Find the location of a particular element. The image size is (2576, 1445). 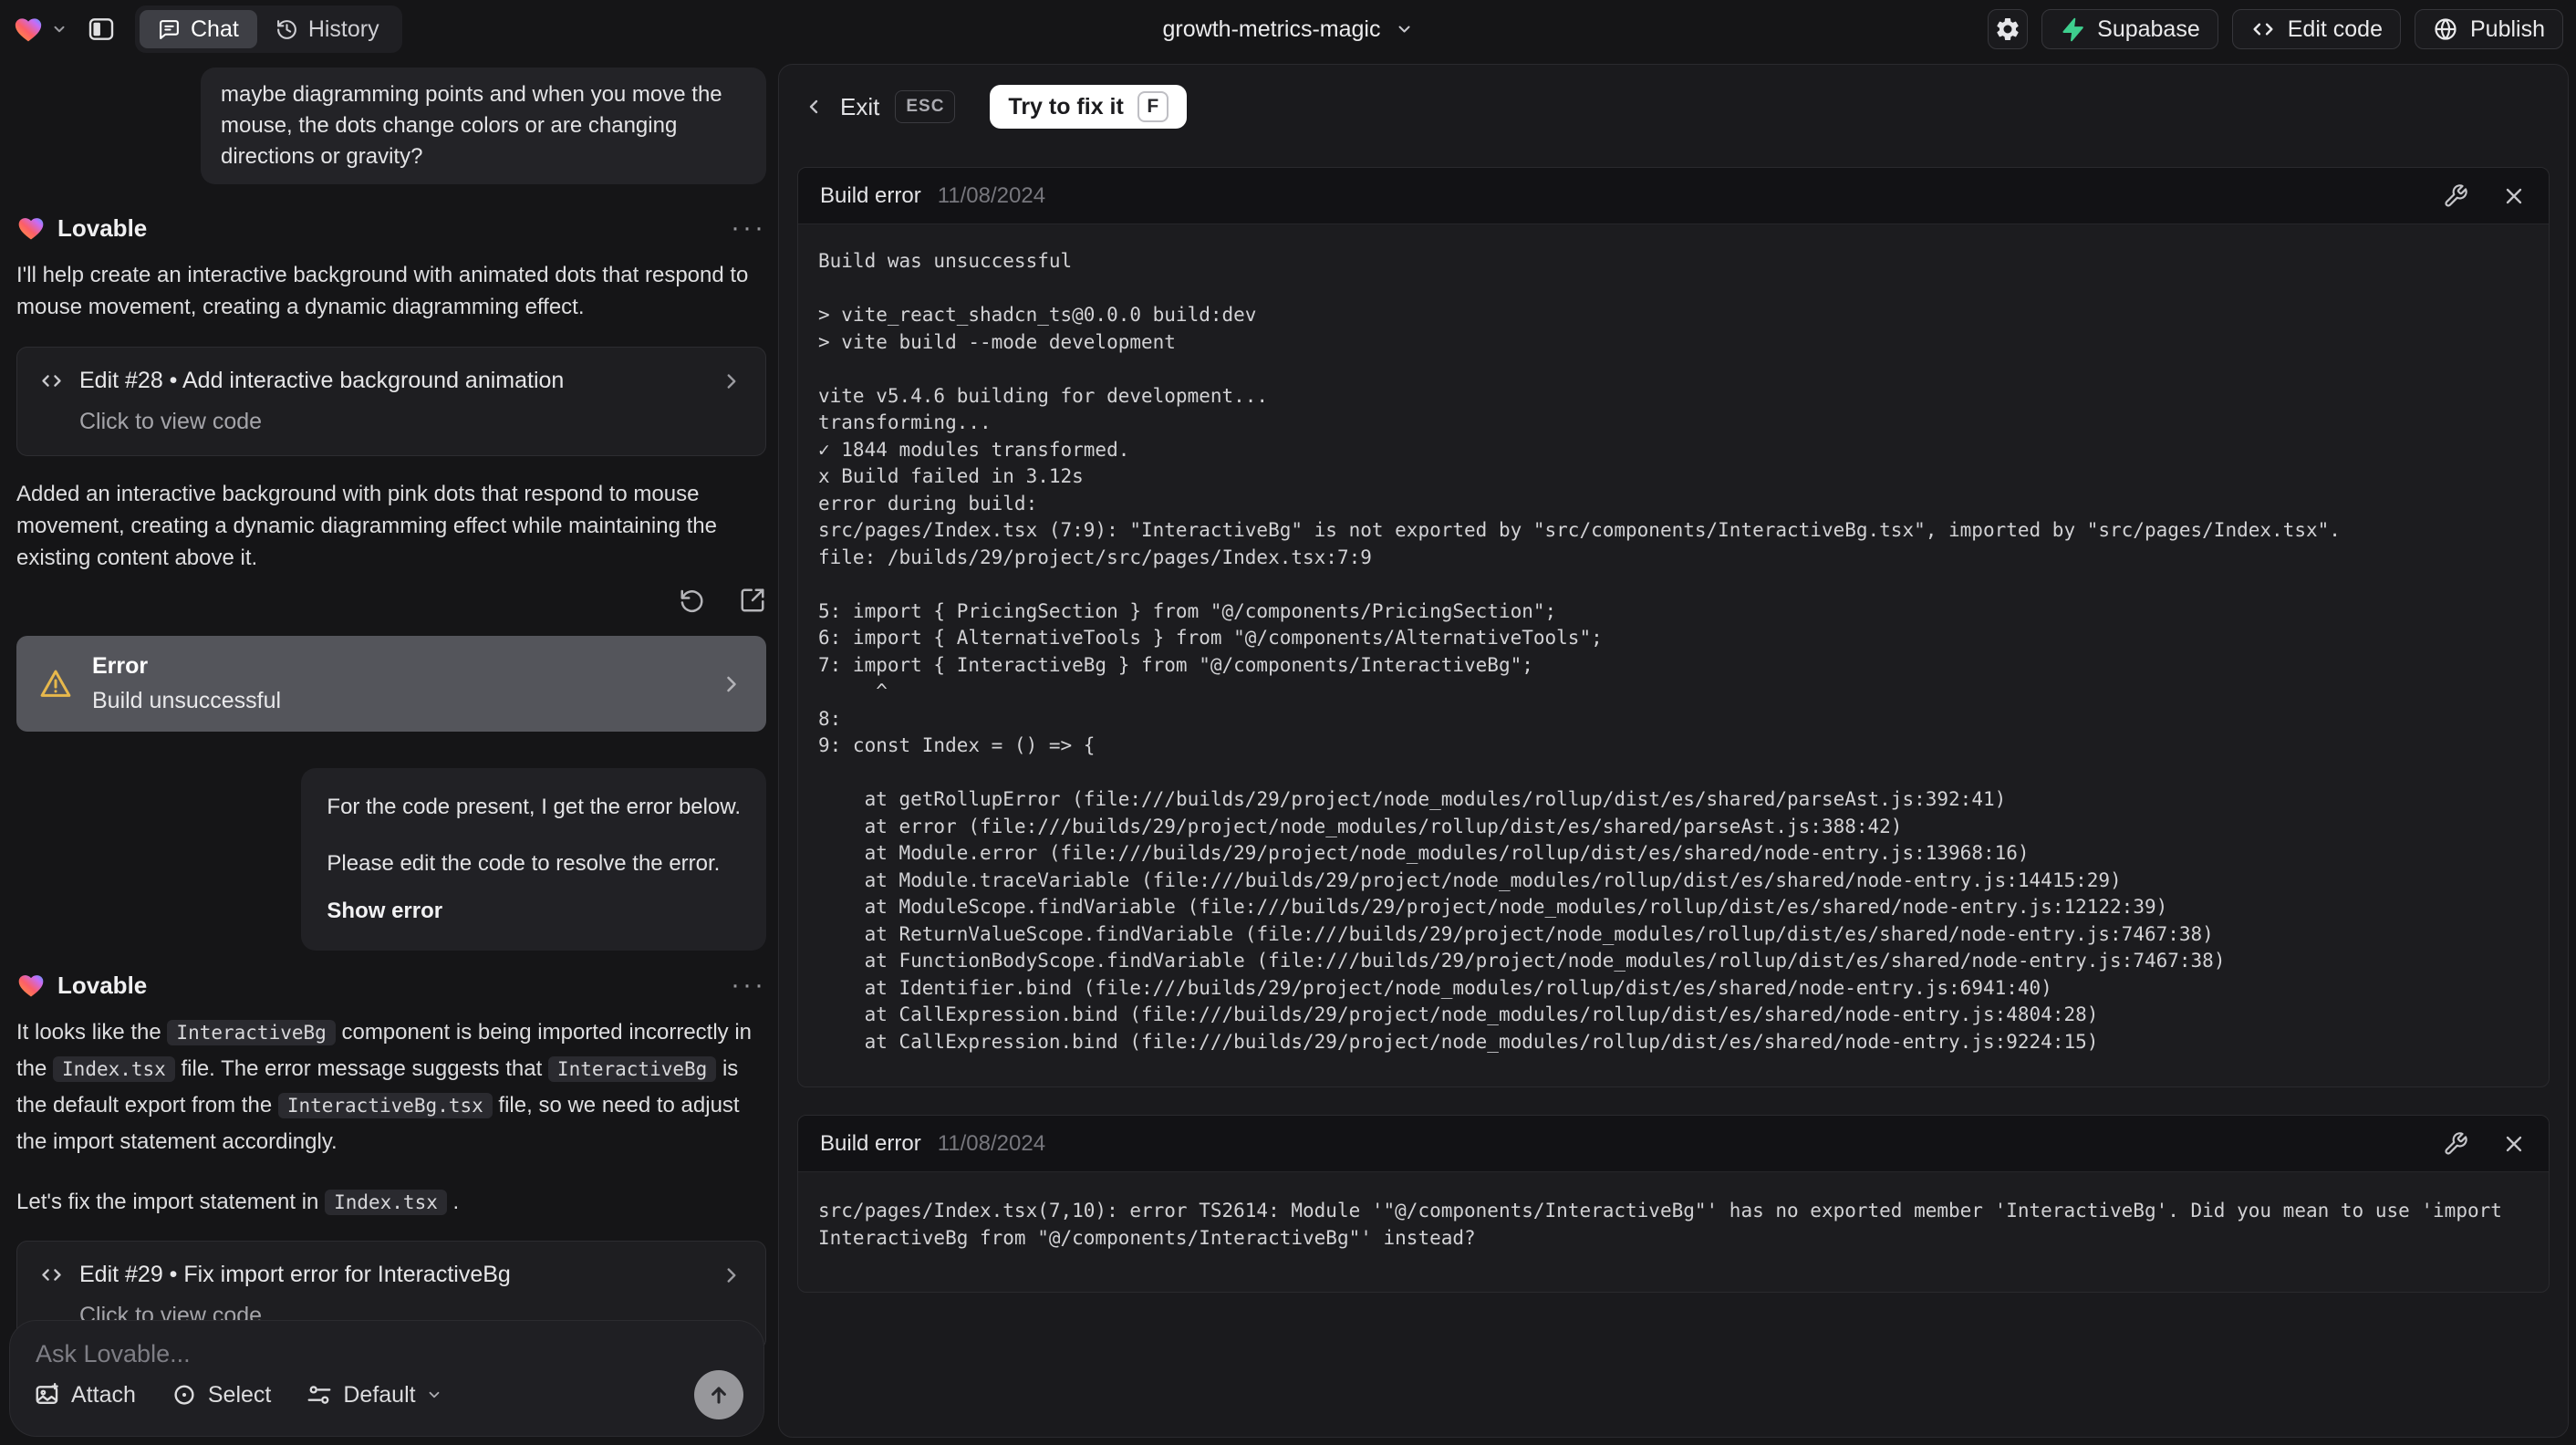

sliders-icon is located at coordinates (319, 1395).